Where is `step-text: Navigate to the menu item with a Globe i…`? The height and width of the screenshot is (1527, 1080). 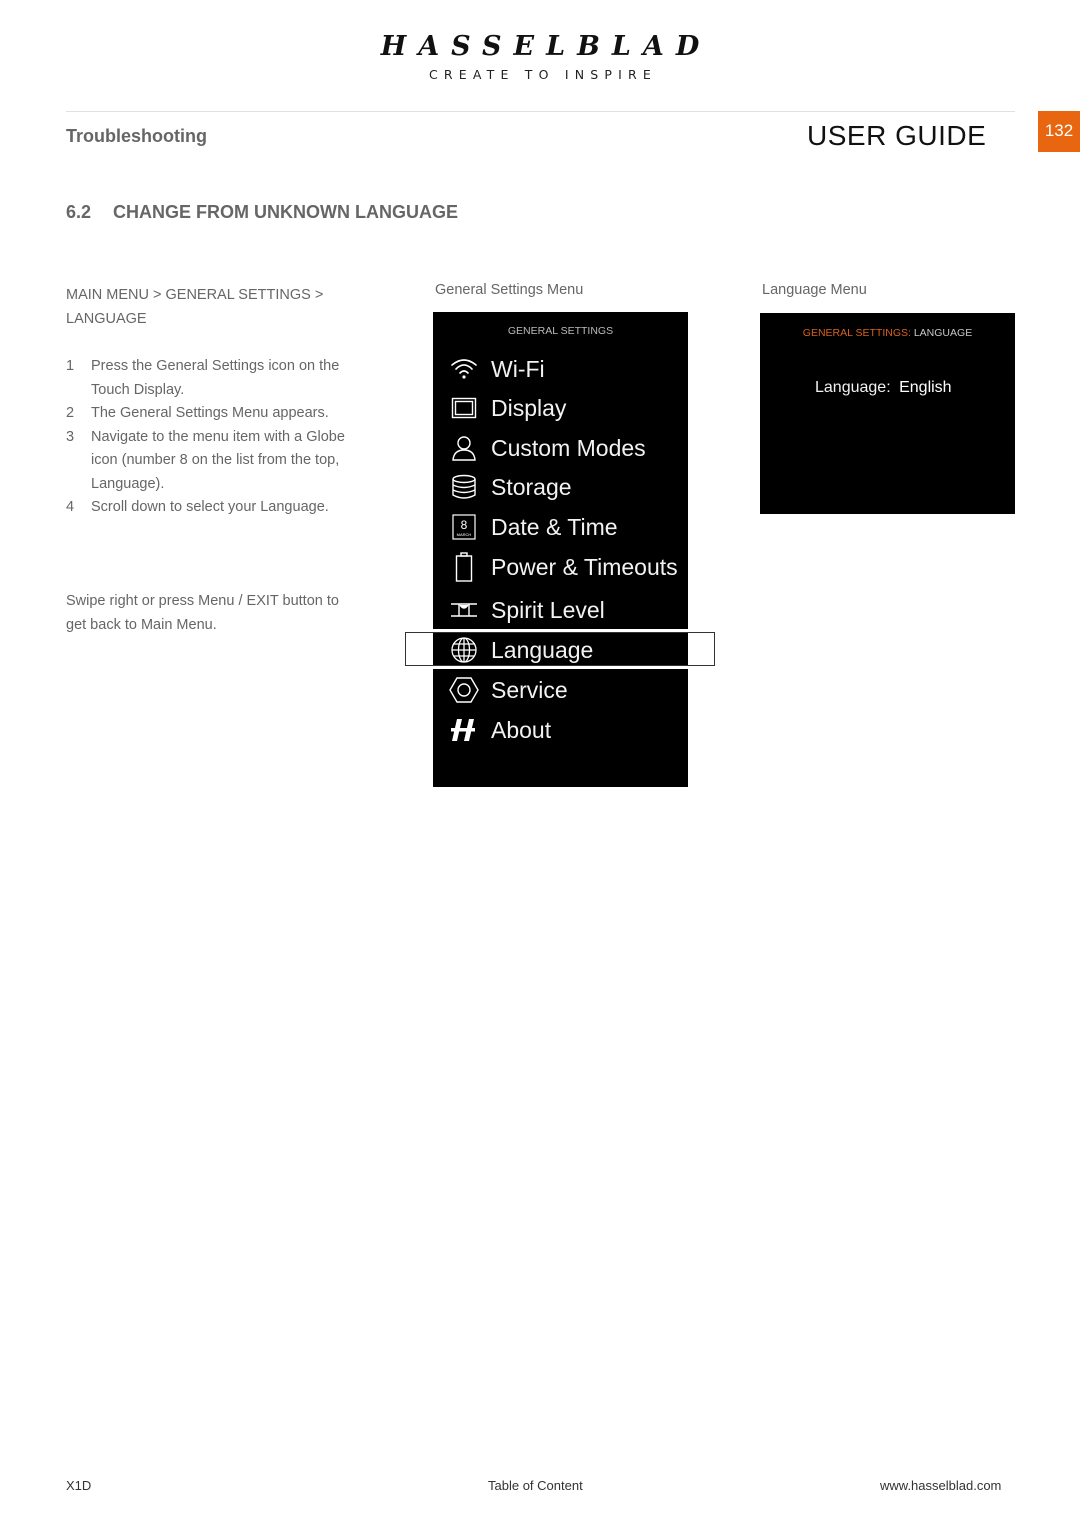 step-text: Navigate to the menu item with a Globe i… is located at coordinates (218, 460).